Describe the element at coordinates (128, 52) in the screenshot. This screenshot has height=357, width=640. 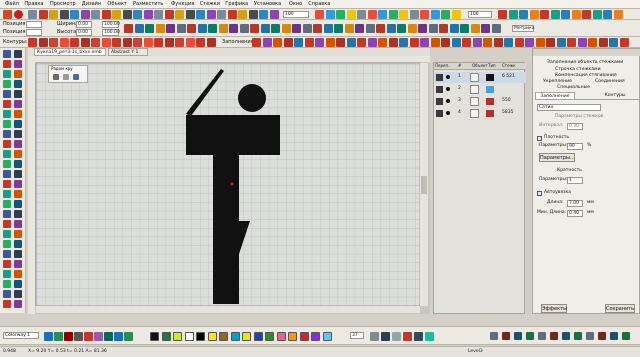
I see `tab-document-2: Abstract Y 1` at that location.